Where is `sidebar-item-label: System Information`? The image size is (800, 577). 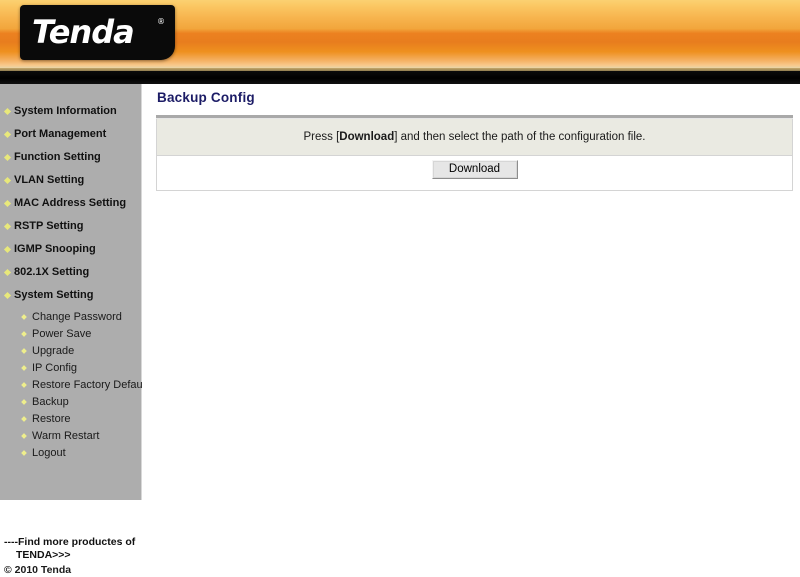
sidebar-item-label: System Information is located at coordinates (65, 111).